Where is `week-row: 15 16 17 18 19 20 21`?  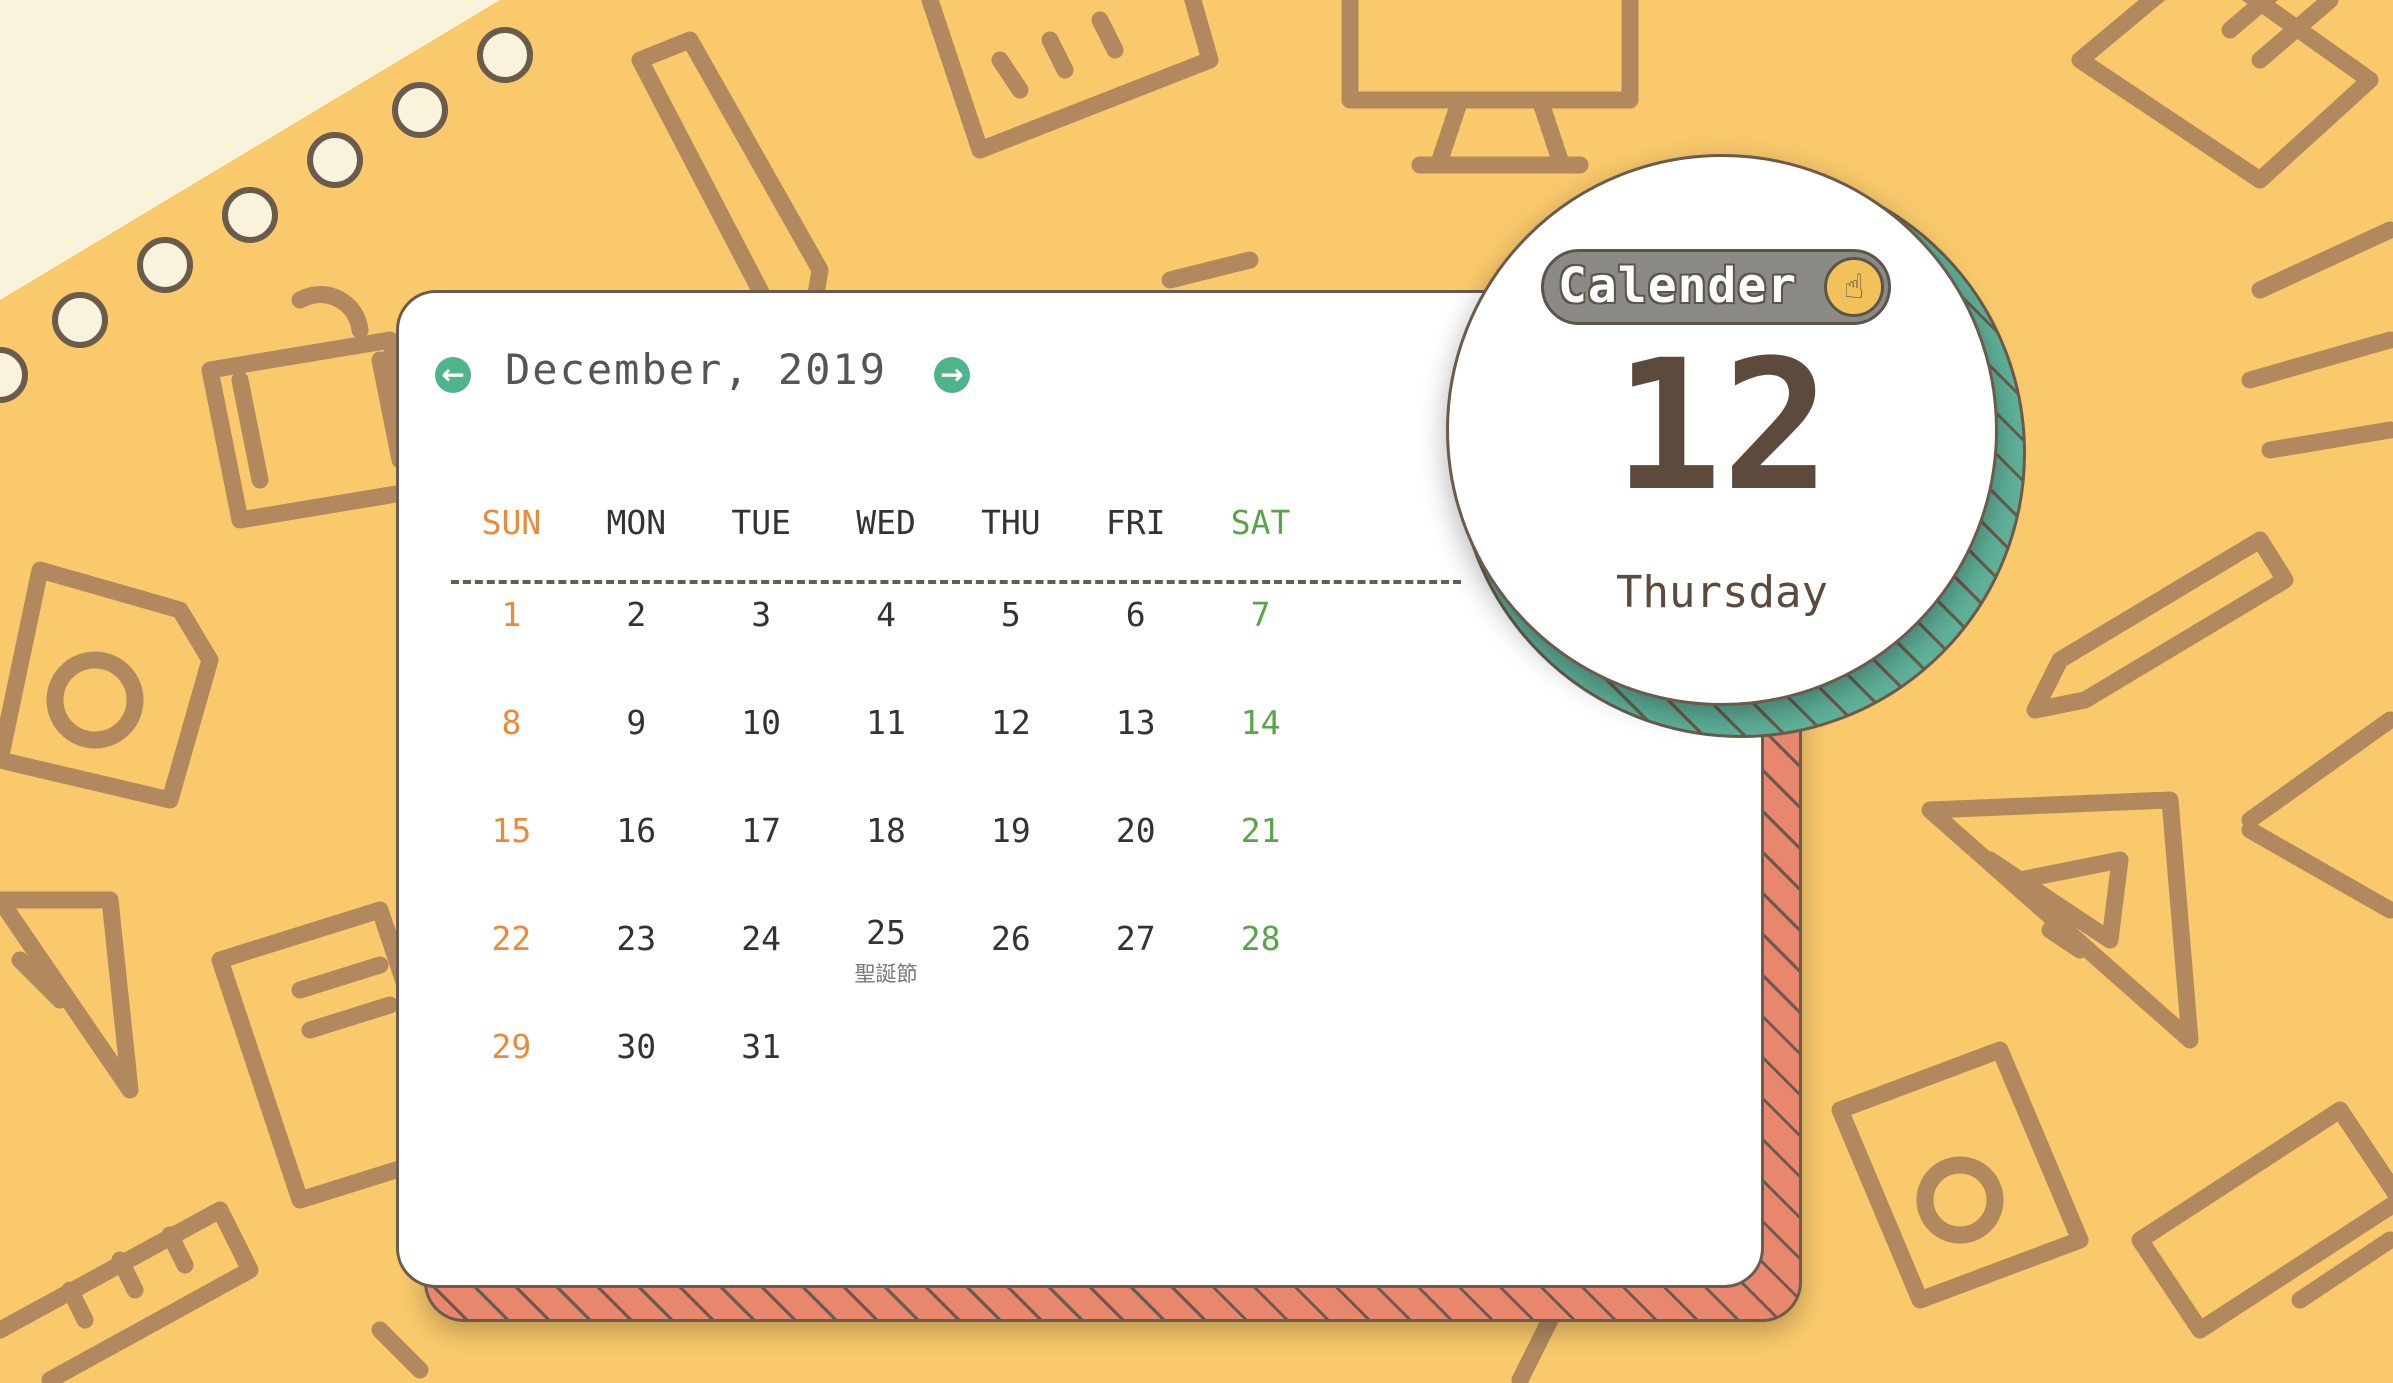 week-row: 15 16 17 18 19 20 21 is located at coordinates (886, 865).